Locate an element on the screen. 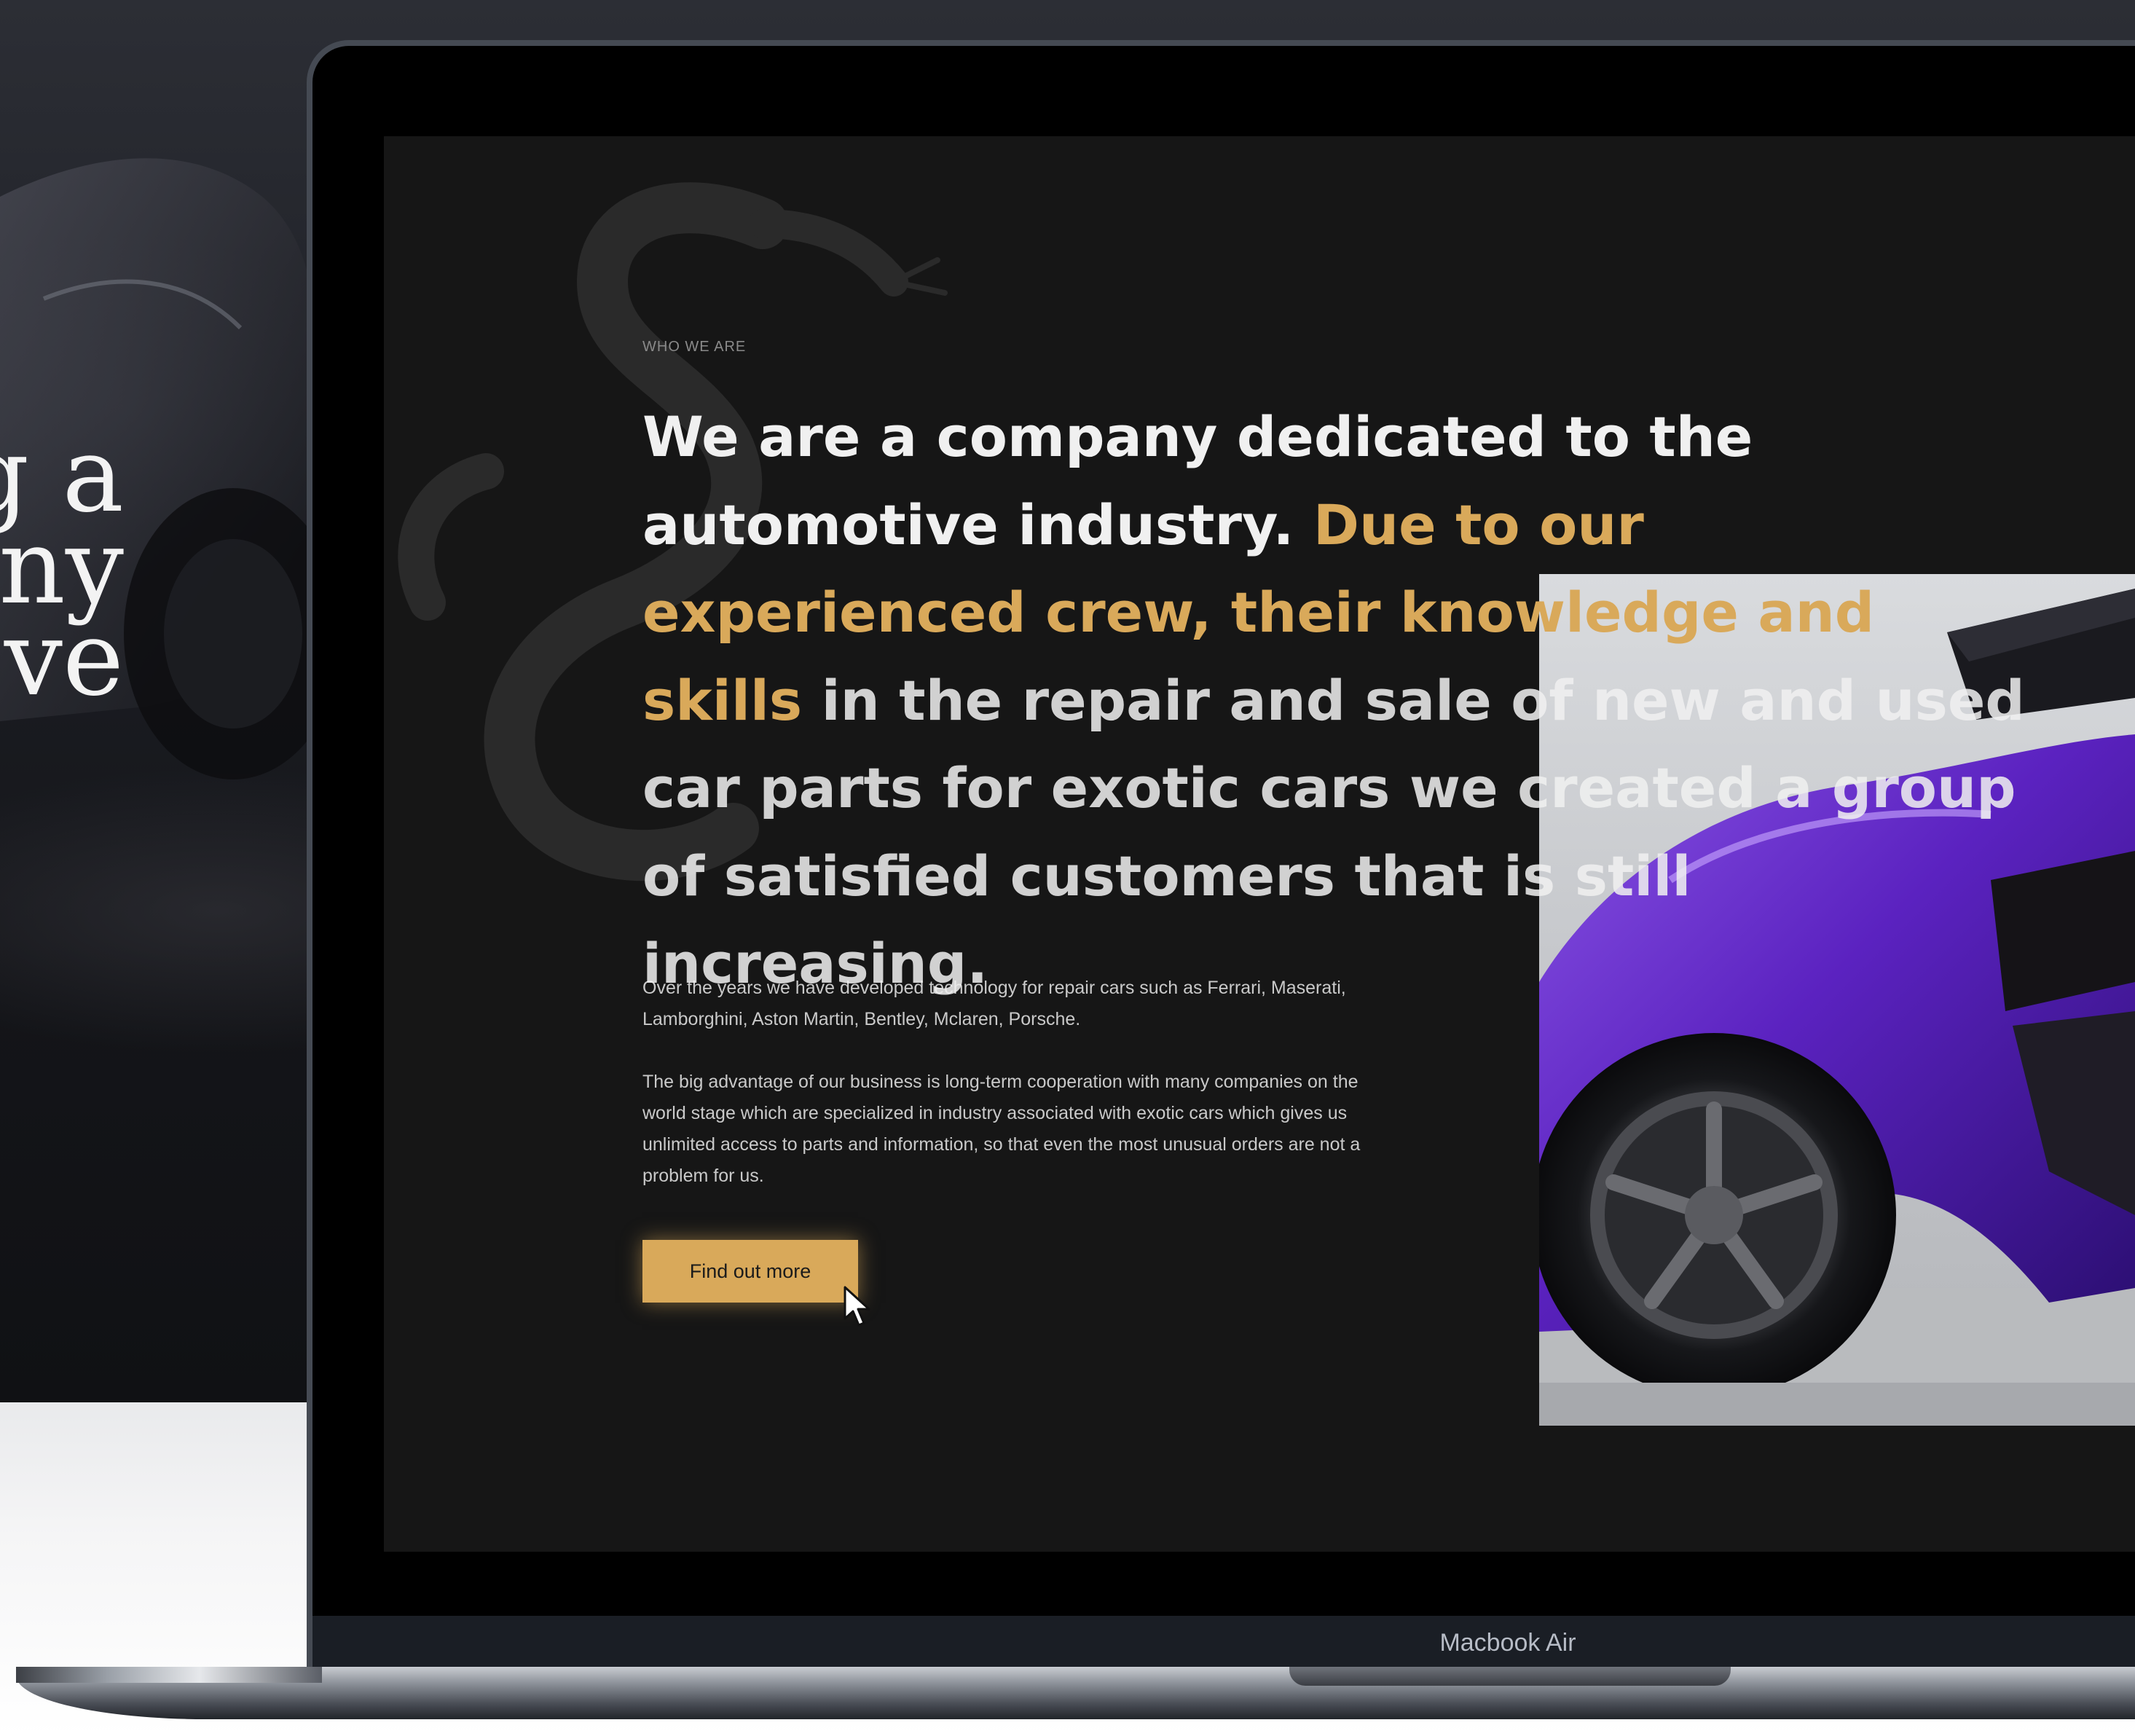 The height and width of the screenshot is (1736, 2135). laptop-chin is located at coordinates (1223, 1643).